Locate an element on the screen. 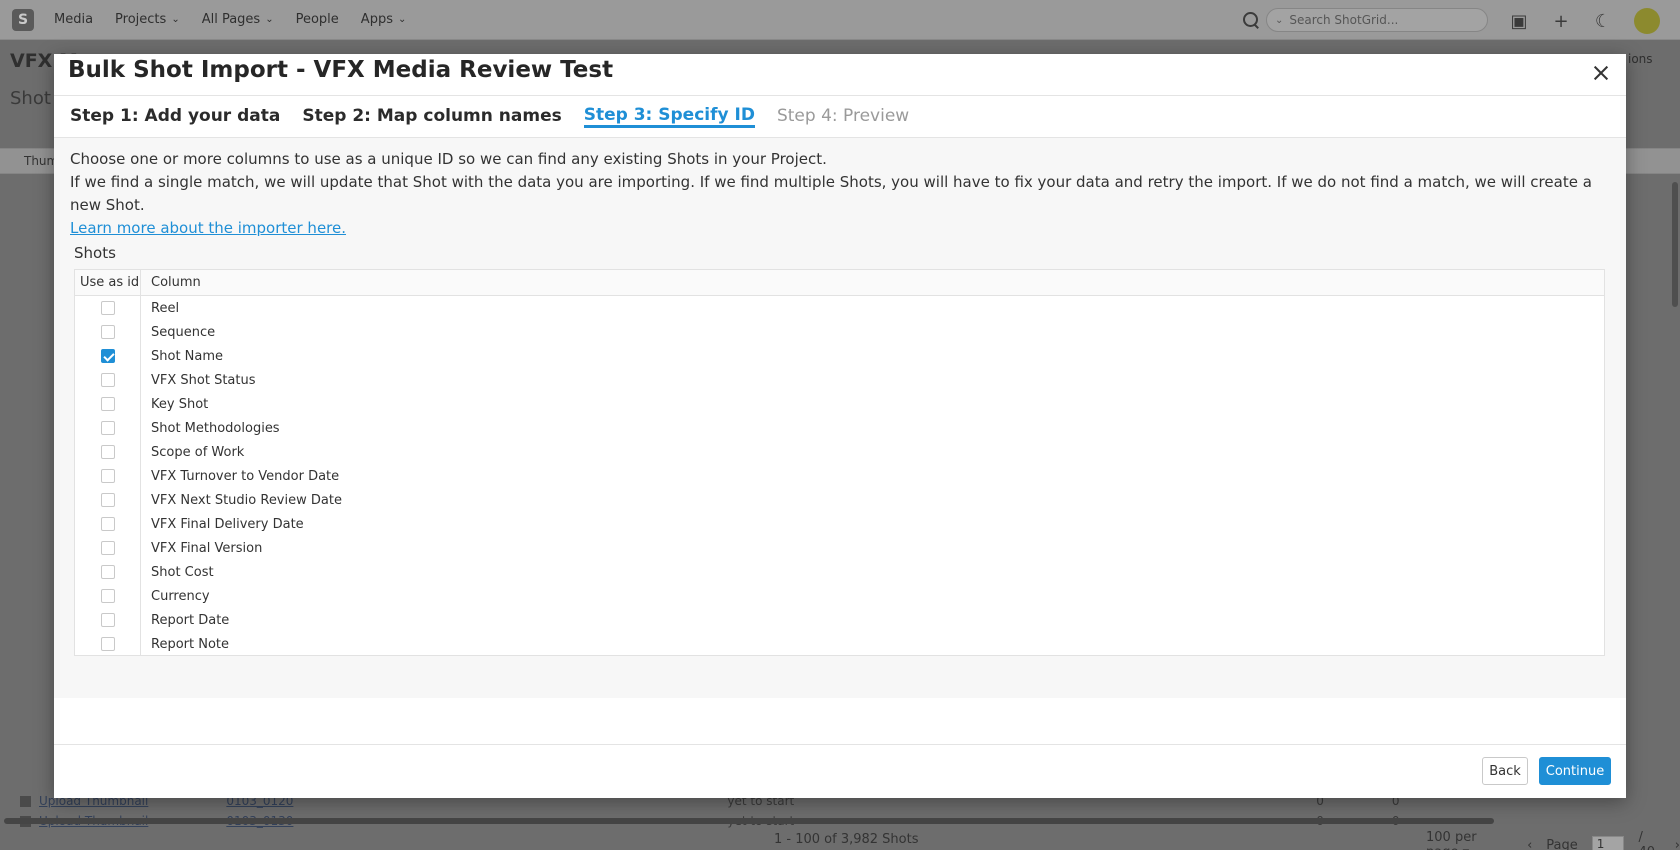 This screenshot has width=1680, height=850. prev-page-icon: ‹ is located at coordinates (1529, 844).